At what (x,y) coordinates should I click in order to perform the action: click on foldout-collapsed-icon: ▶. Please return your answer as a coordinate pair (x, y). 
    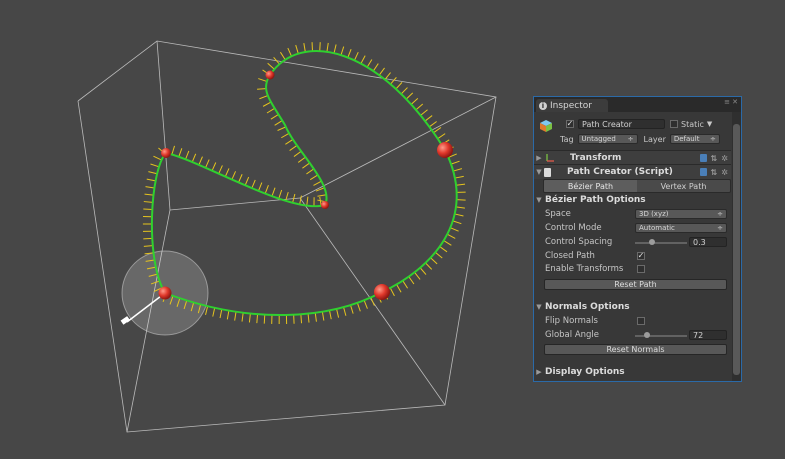
    Looking at the image, I should click on (539, 372).